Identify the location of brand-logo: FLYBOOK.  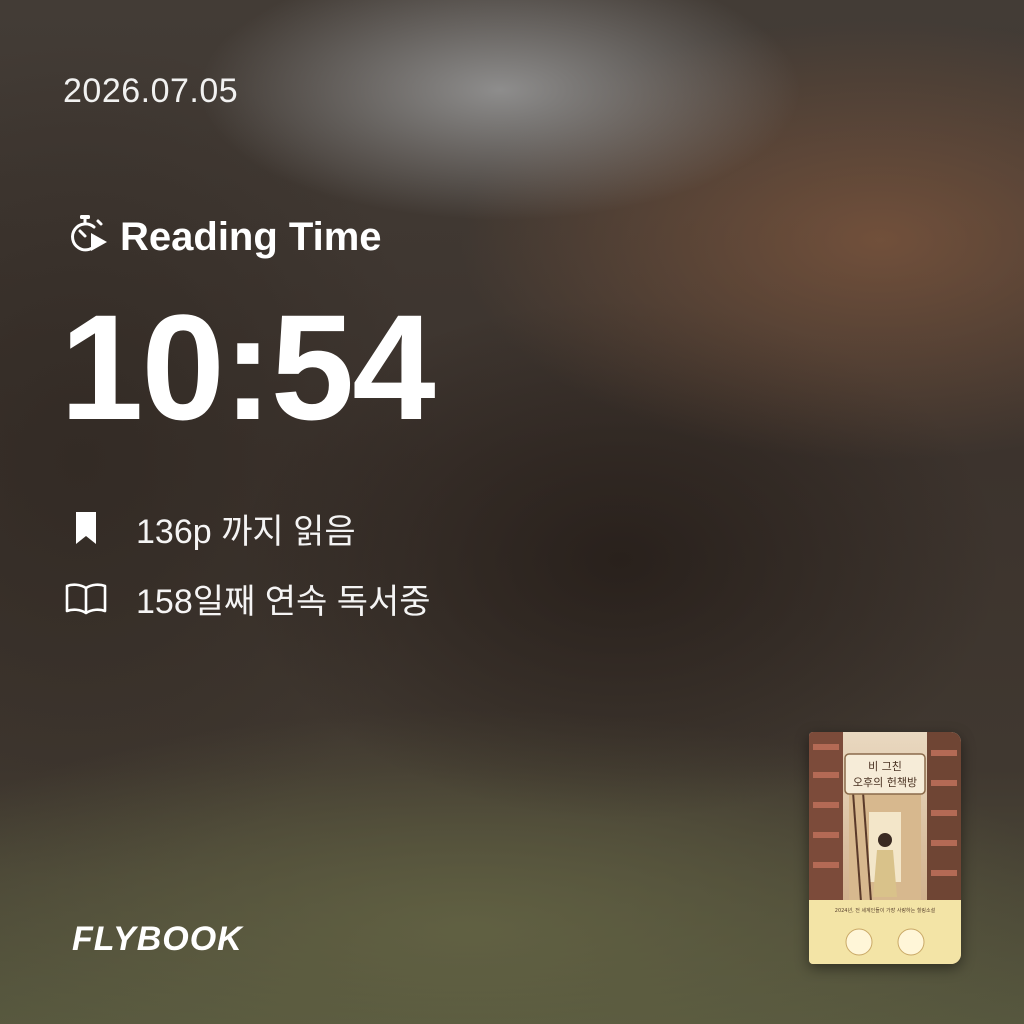
(157, 939).